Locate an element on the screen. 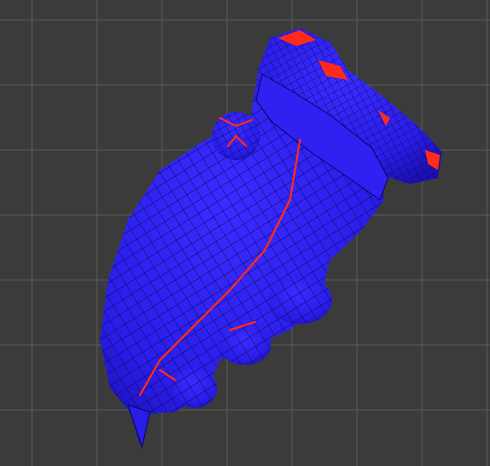 This screenshot has width=490, height=466. mesh-finger-lobe-3-wire is located at coordinates (195, 388).